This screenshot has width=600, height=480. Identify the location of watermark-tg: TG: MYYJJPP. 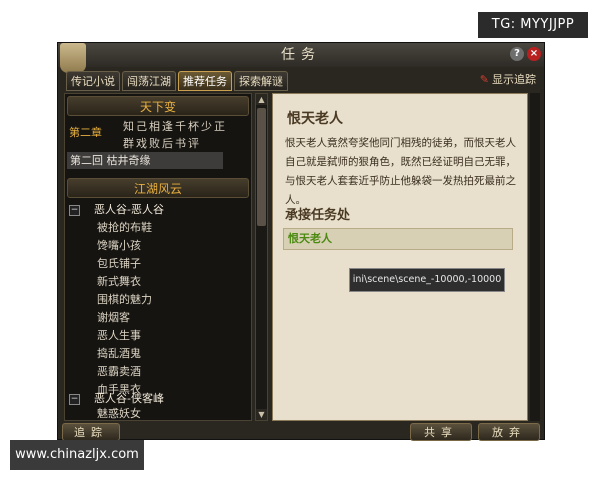
(533, 25).